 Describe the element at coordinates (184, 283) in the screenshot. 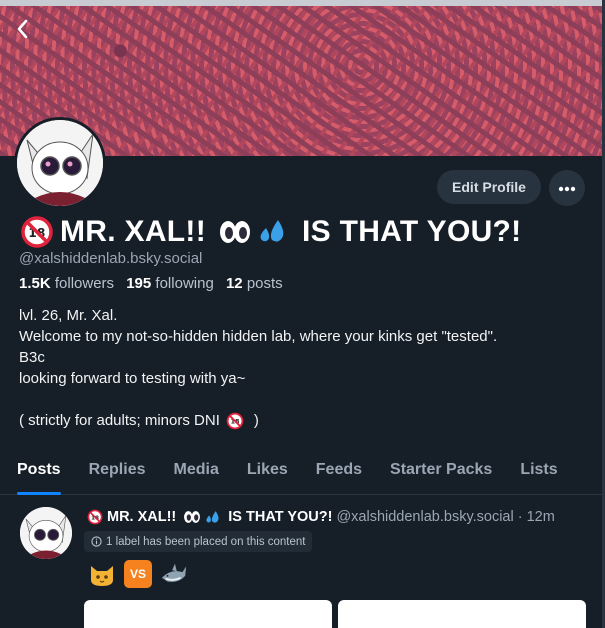

I see `following-label: following` at that location.